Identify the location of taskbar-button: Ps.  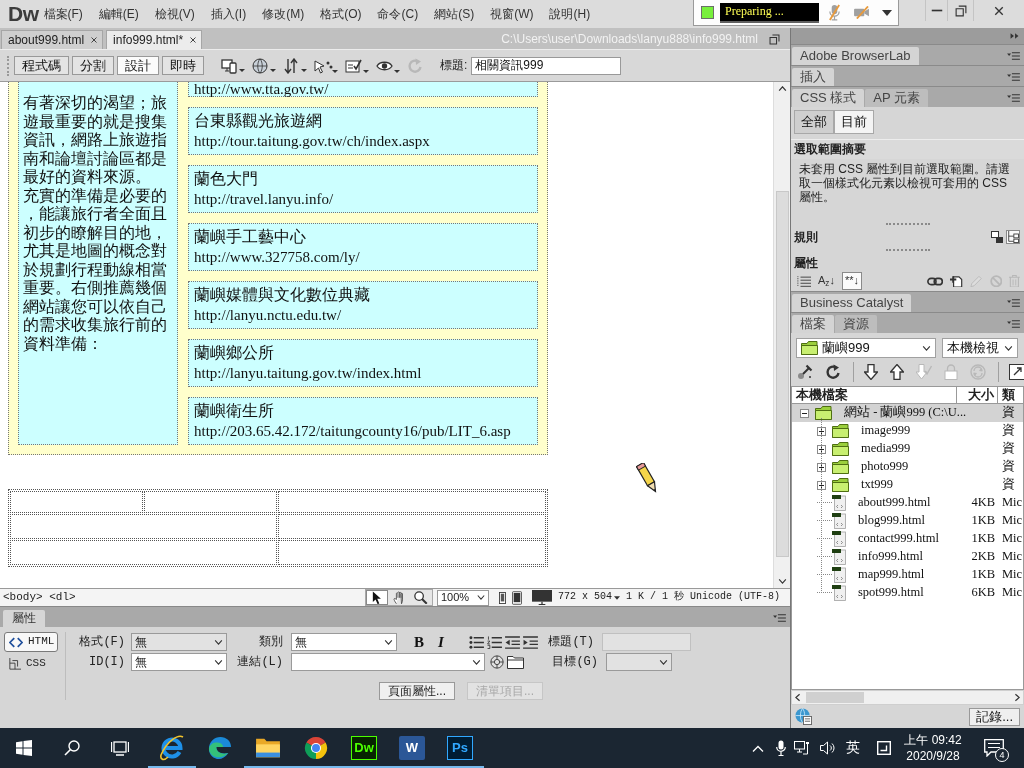
(460, 748).